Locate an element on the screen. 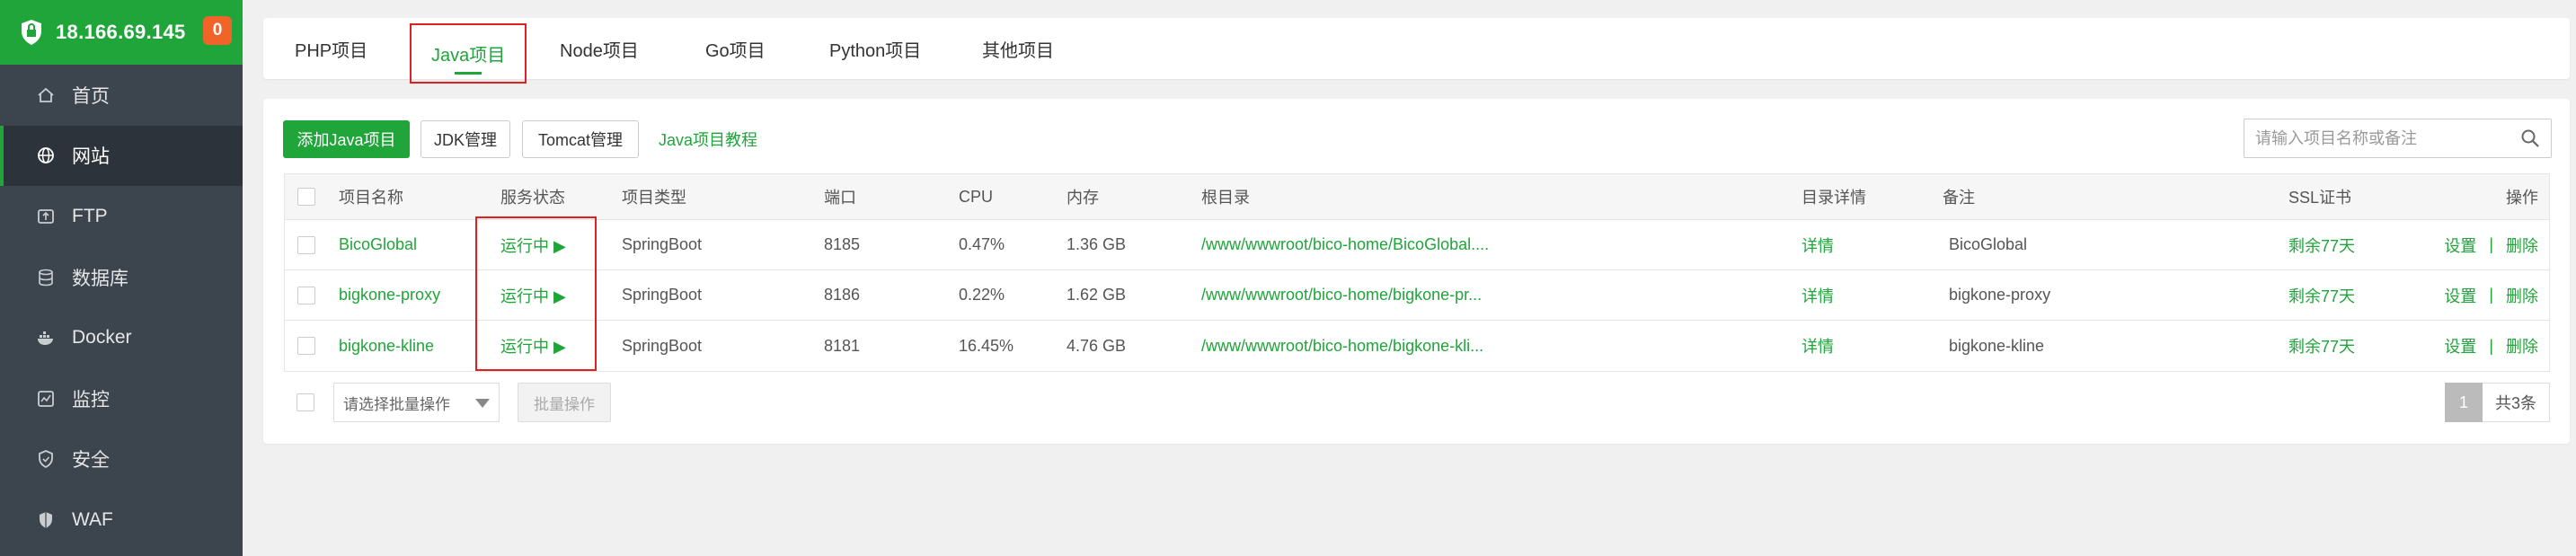 The height and width of the screenshot is (556, 2576). mem-usage: 4.76 GB is located at coordinates (1097, 345).